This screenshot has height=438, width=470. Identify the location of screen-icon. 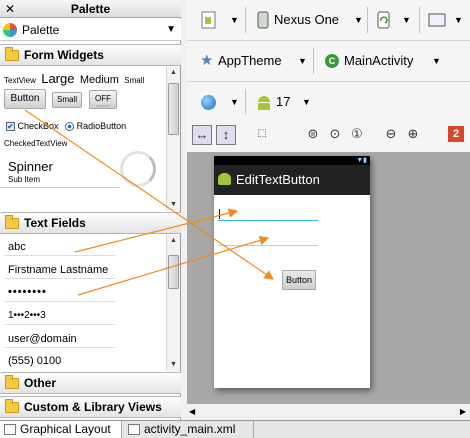
(437, 20).